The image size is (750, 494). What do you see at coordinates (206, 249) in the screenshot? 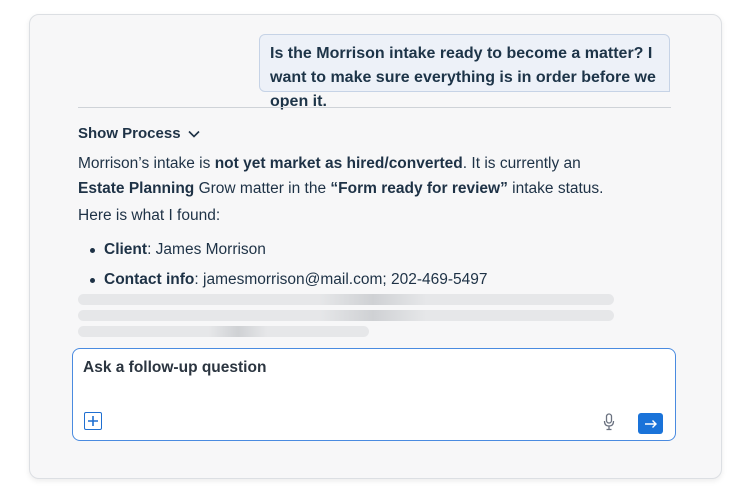
I see `list-item-value: : James Morrison` at bounding box center [206, 249].